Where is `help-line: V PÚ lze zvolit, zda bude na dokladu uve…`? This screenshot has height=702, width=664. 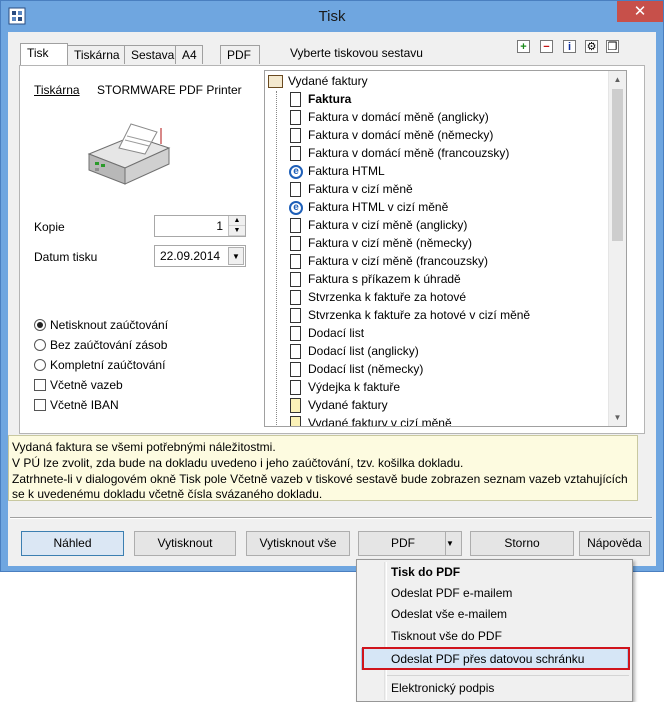
help-line: V PÚ lze zvolit, zda bude na dokladu uve… is located at coordinates (238, 463).